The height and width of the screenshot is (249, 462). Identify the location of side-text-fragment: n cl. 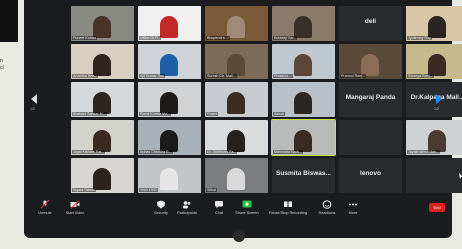
(2, 64).